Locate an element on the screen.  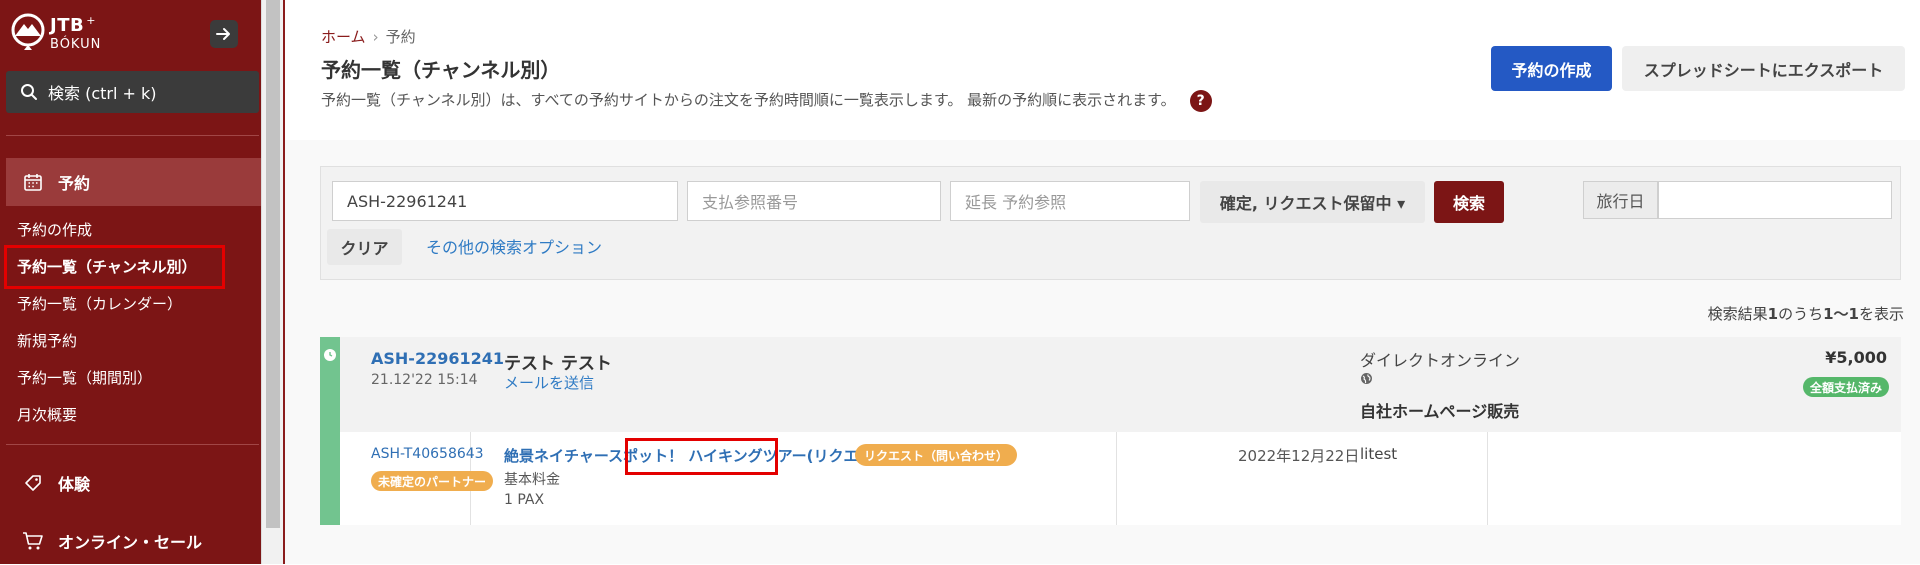
travel-date-label: 旅行日 is located at coordinates (1620, 200).